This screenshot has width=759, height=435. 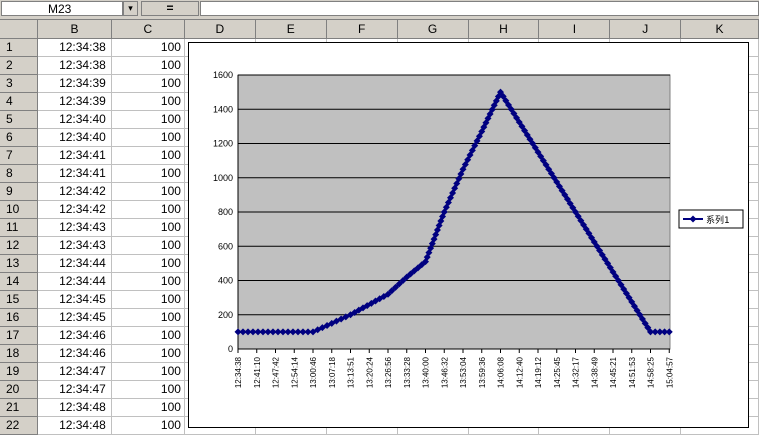 What do you see at coordinates (19, 353) in the screenshot?
I see `row-header: 18` at bounding box center [19, 353].